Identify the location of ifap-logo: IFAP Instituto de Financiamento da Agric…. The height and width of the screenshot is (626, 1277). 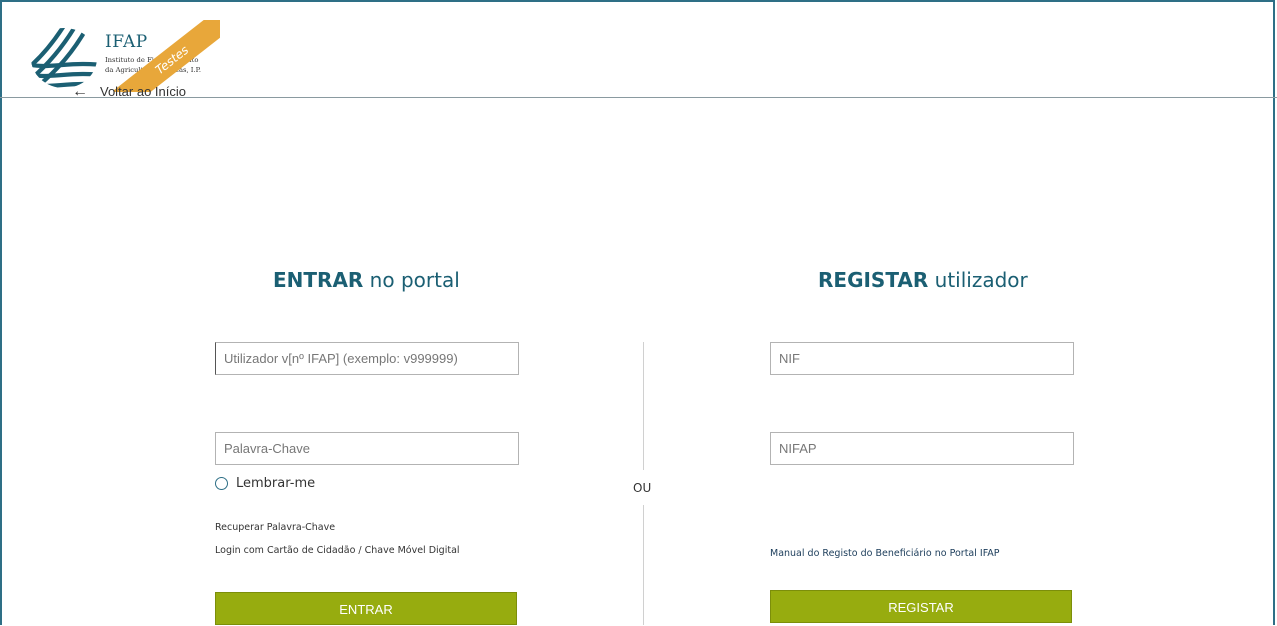
(125, 56).